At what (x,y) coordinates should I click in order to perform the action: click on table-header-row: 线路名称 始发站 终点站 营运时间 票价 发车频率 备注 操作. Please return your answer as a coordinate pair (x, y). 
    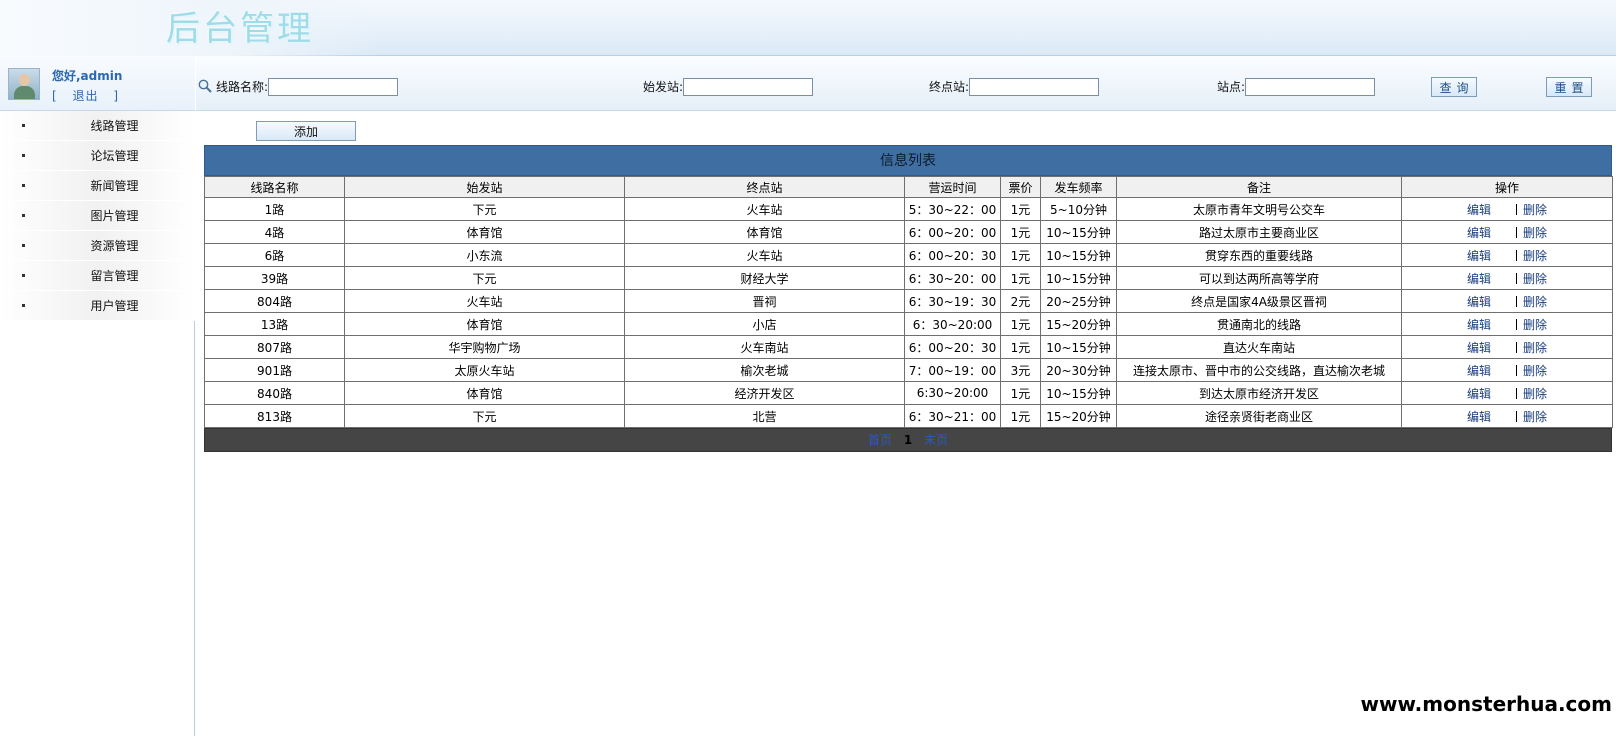
    Looking at the image, I should click on (908, 187).